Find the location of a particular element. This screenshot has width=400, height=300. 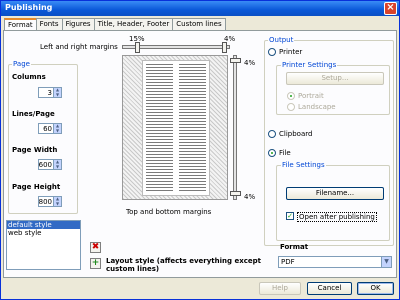

style-list: default style web style is located at coordinates (43, 245).